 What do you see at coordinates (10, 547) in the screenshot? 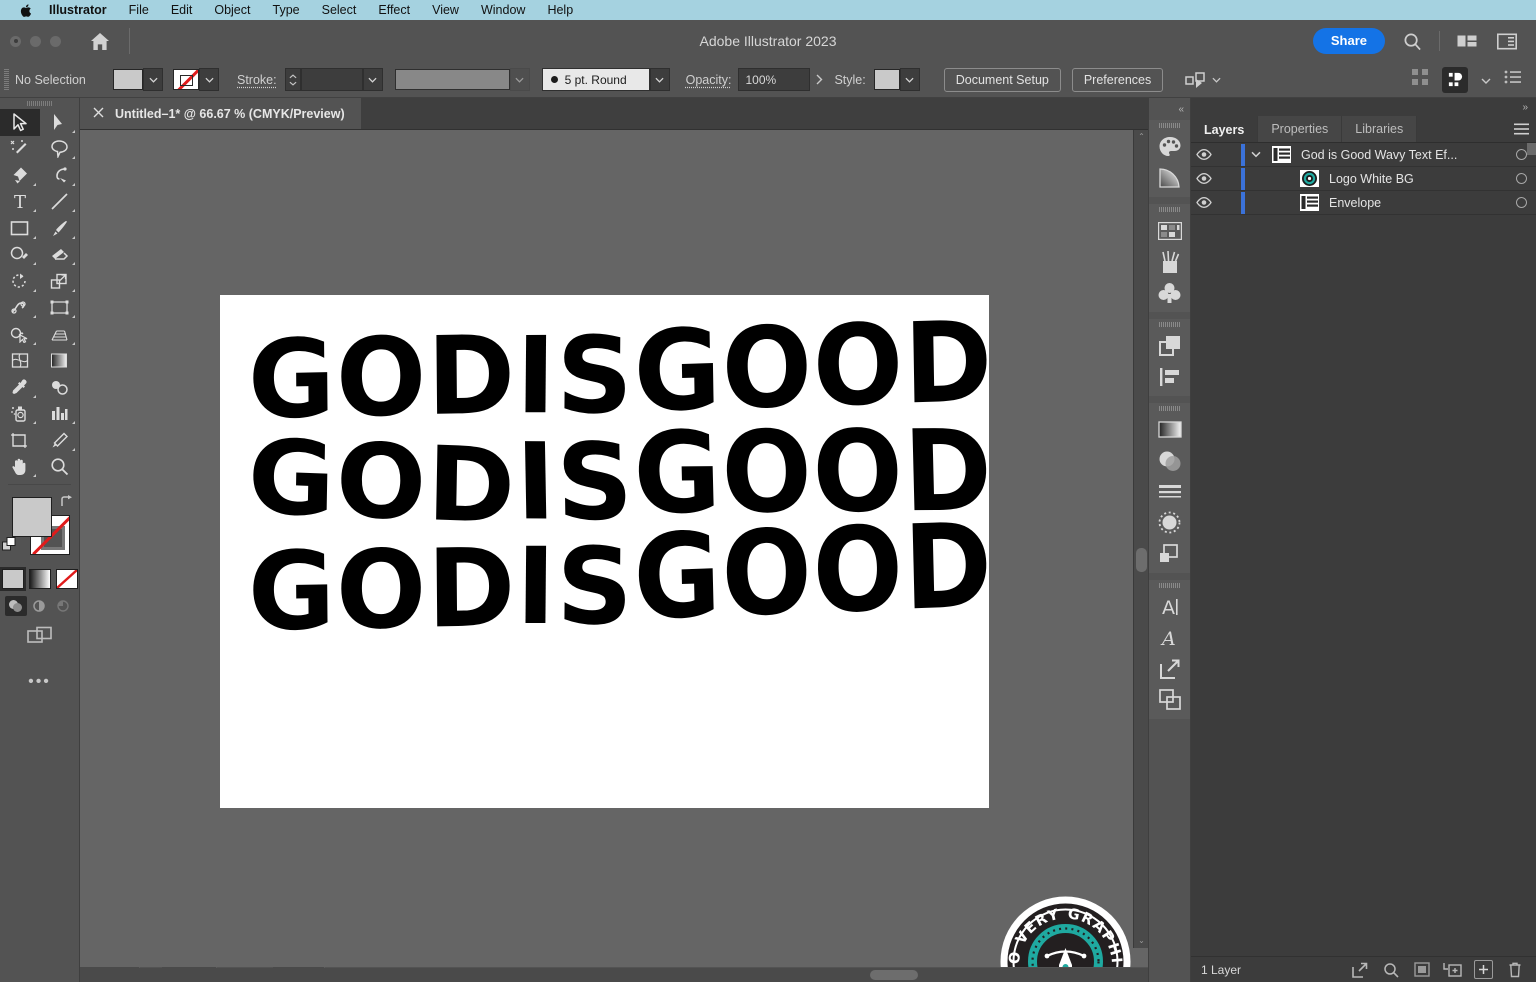
I see `default-fill-stroke-icon` at bounding box center [10, 547].